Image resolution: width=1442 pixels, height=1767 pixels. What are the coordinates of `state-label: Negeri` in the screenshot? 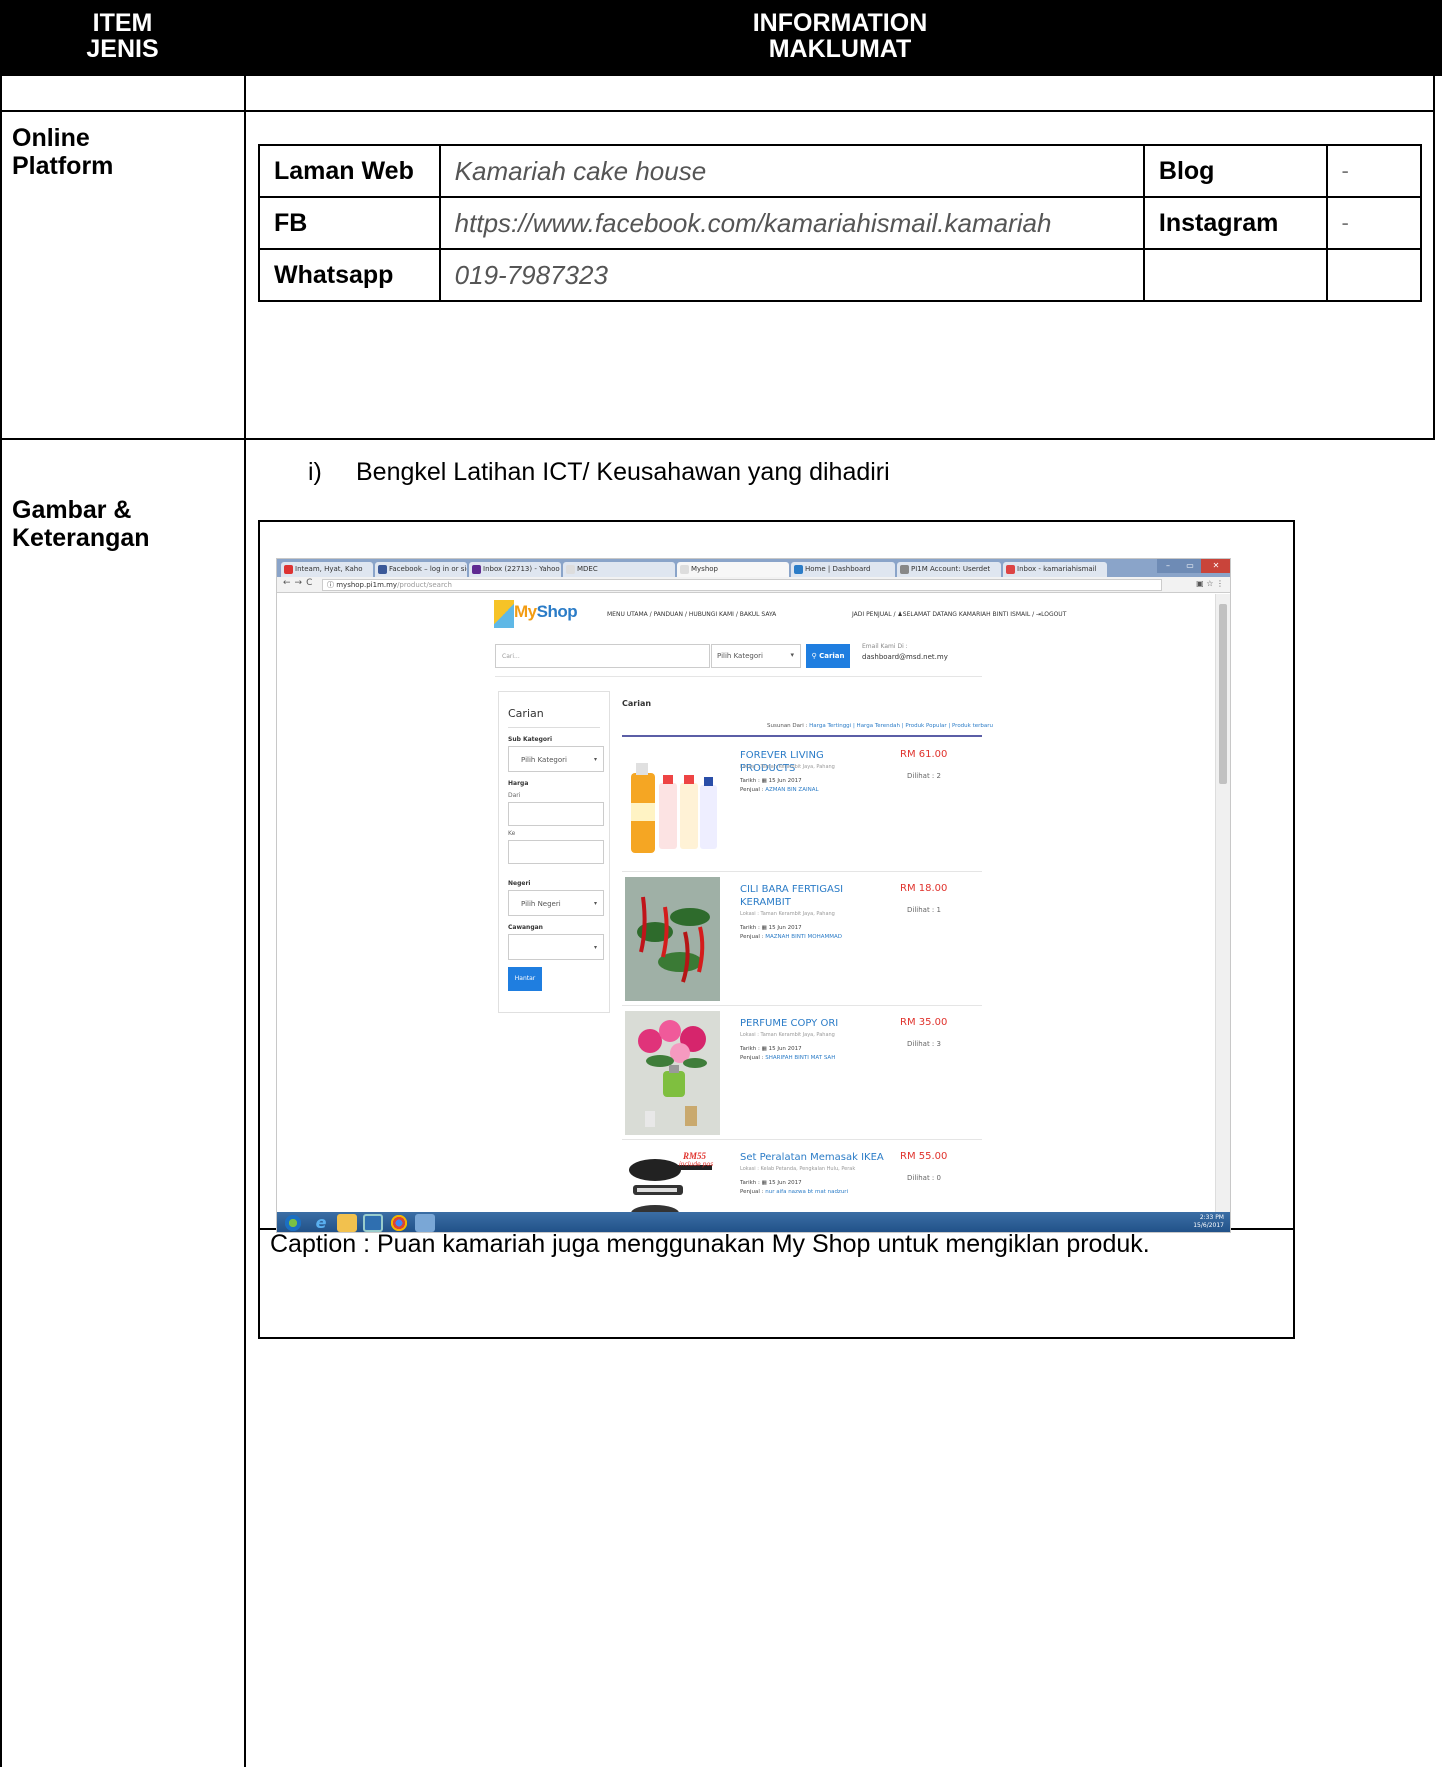 It's located at (519, 883).